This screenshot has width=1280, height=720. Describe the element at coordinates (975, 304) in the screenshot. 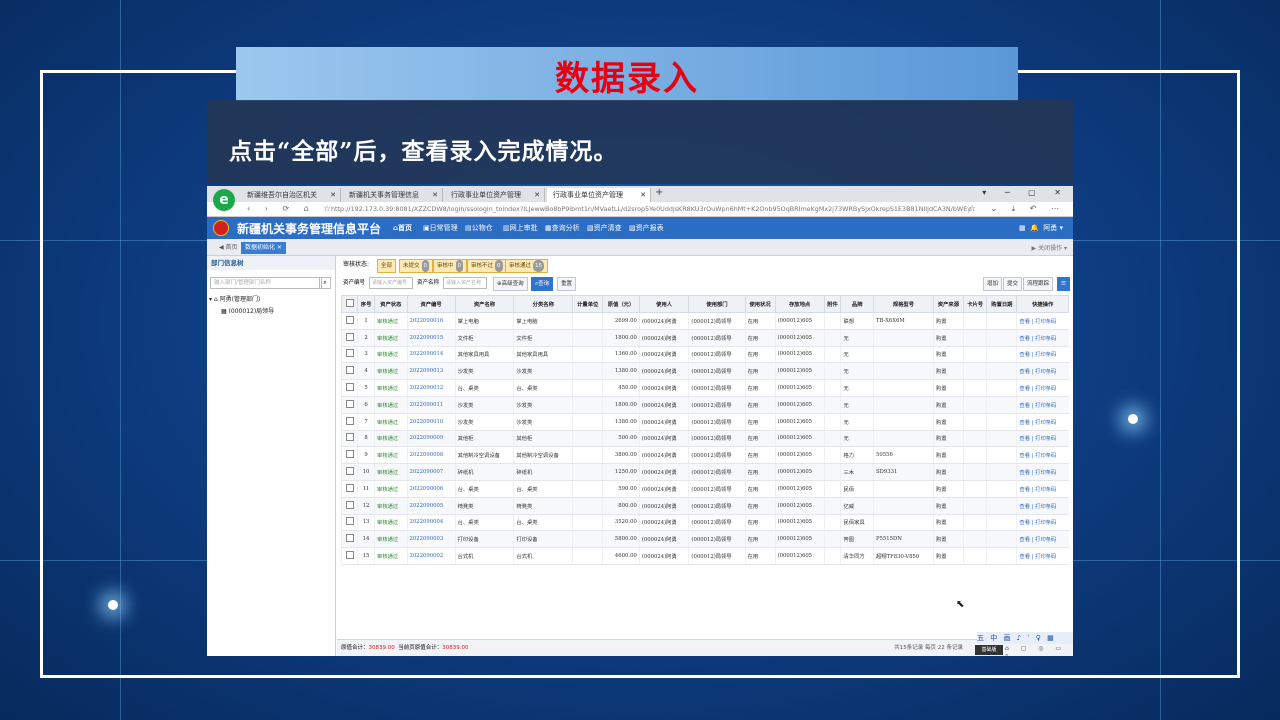

I see `column-header: 卡片号` at that location.